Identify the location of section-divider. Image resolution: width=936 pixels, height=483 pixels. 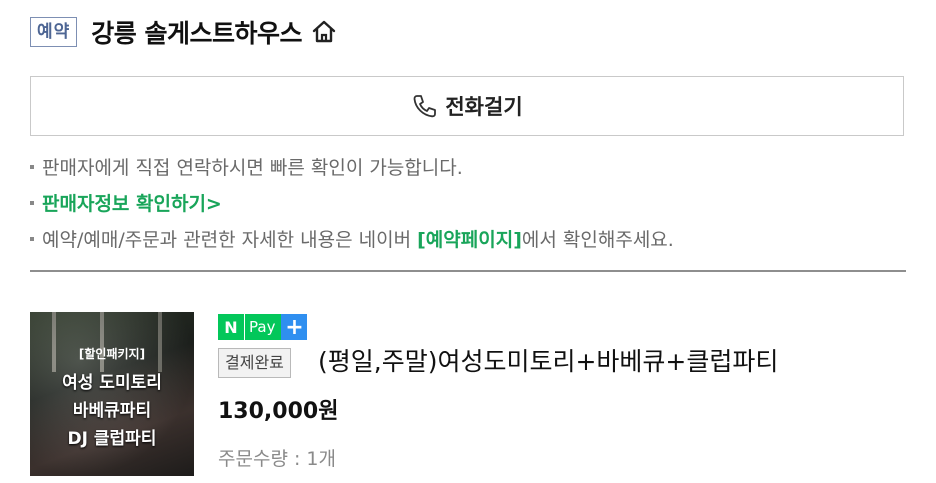
(468, 271).